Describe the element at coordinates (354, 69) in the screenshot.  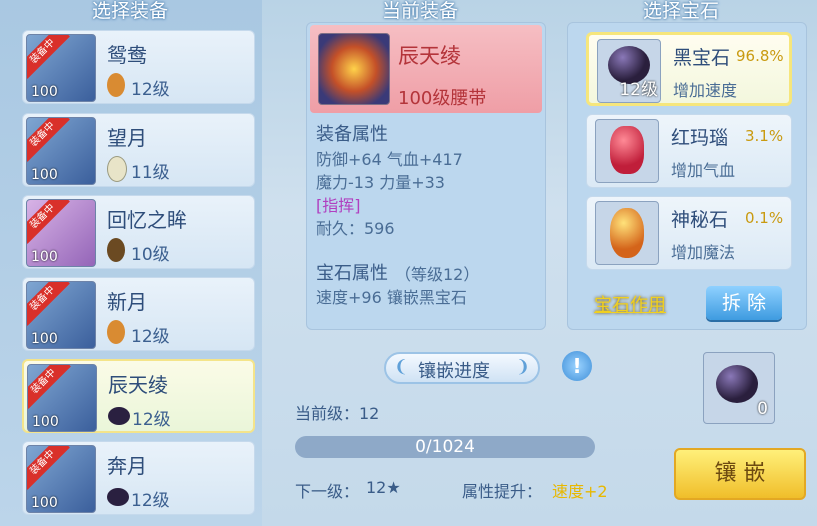
I see `belt-equipment-icon` at that location.